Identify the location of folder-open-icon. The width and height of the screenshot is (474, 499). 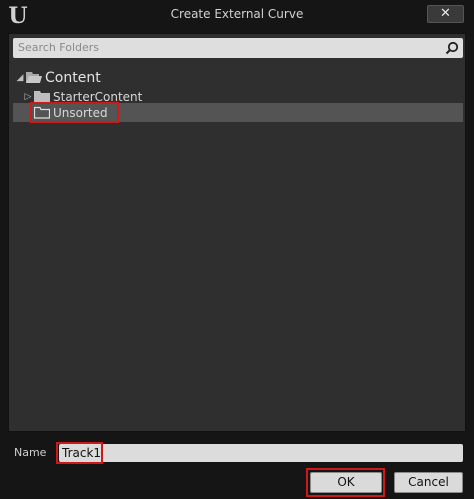
(34, 77).